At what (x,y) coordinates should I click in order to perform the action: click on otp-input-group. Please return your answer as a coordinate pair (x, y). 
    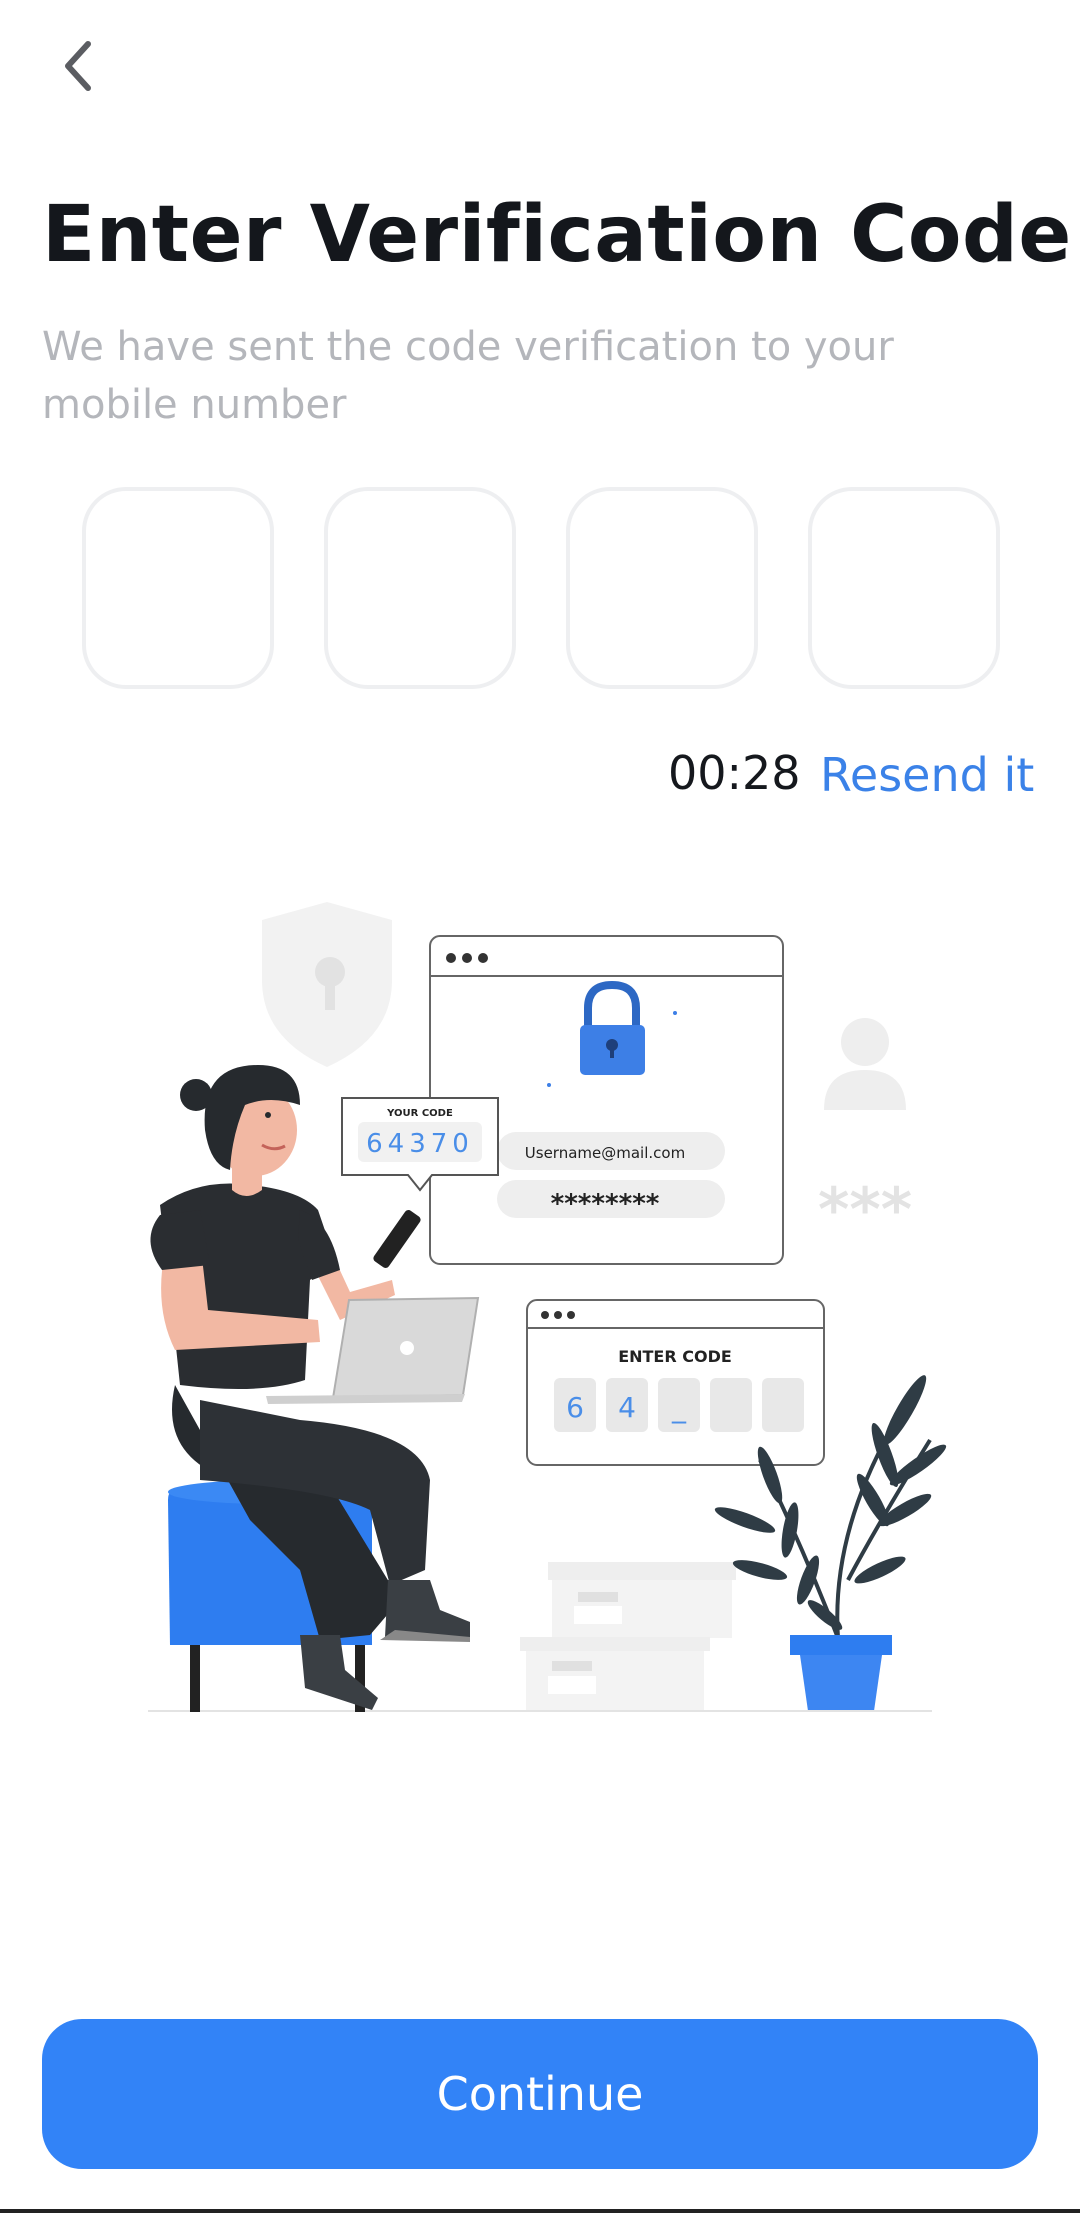
    Looking at the image, I should click on (541, 588).